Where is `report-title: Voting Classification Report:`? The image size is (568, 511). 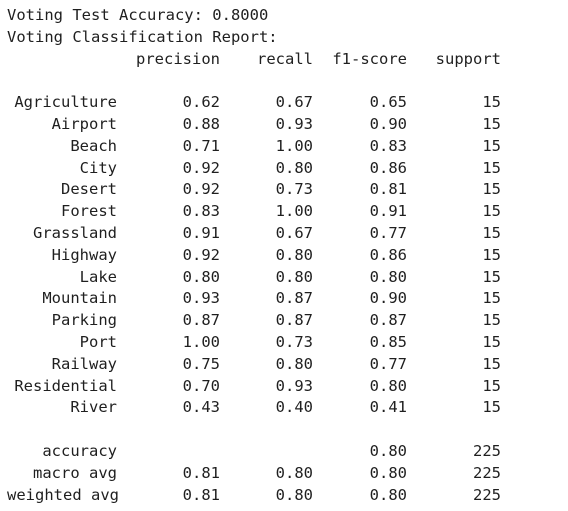
report-title: Voting Classification Report: is located at coordinates (142, 36).